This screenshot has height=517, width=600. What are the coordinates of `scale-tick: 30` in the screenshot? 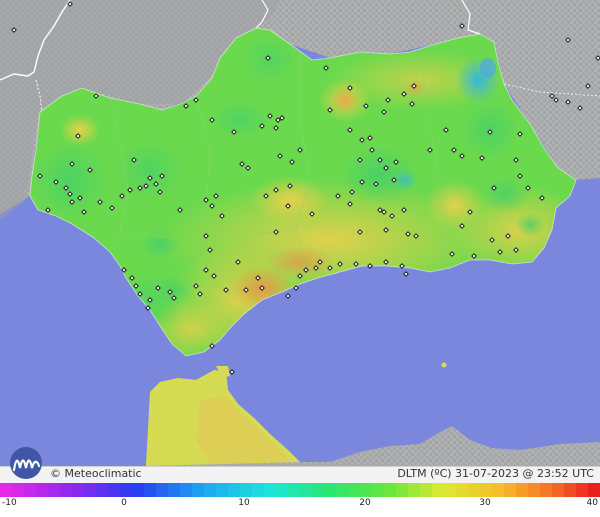 It's located at (485, 503).